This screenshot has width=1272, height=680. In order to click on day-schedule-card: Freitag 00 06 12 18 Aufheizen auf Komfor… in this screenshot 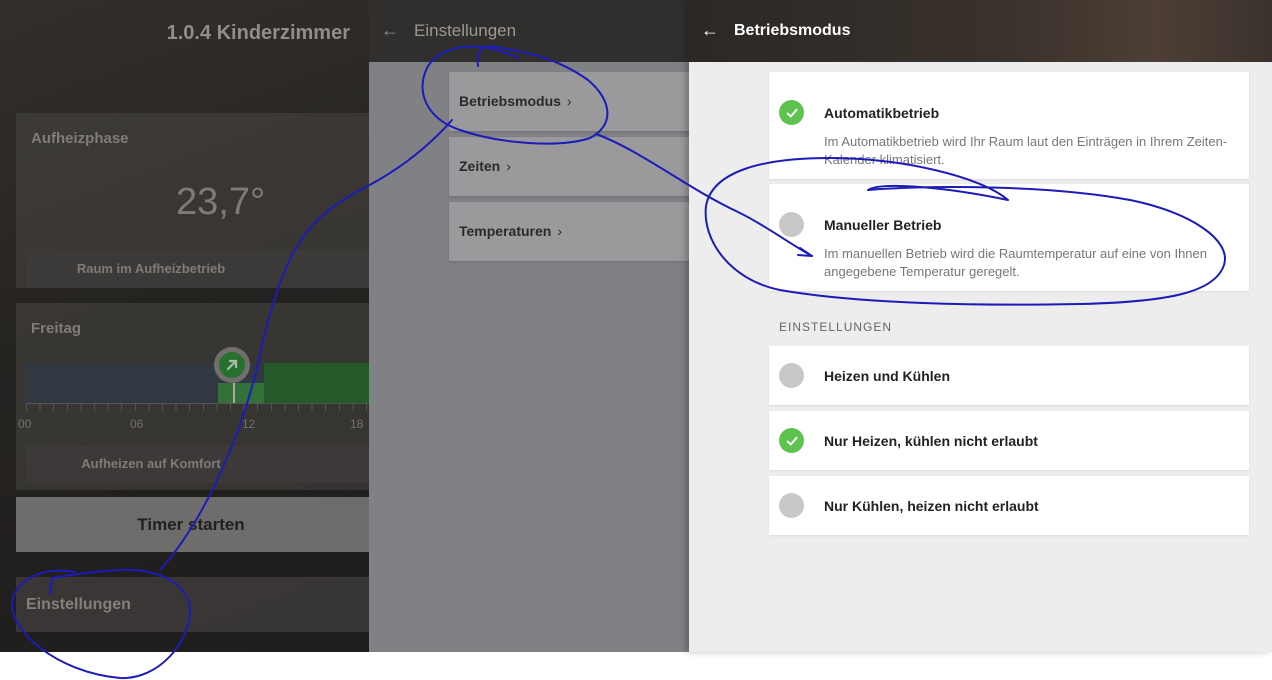, I will do `click(192, 396)`.